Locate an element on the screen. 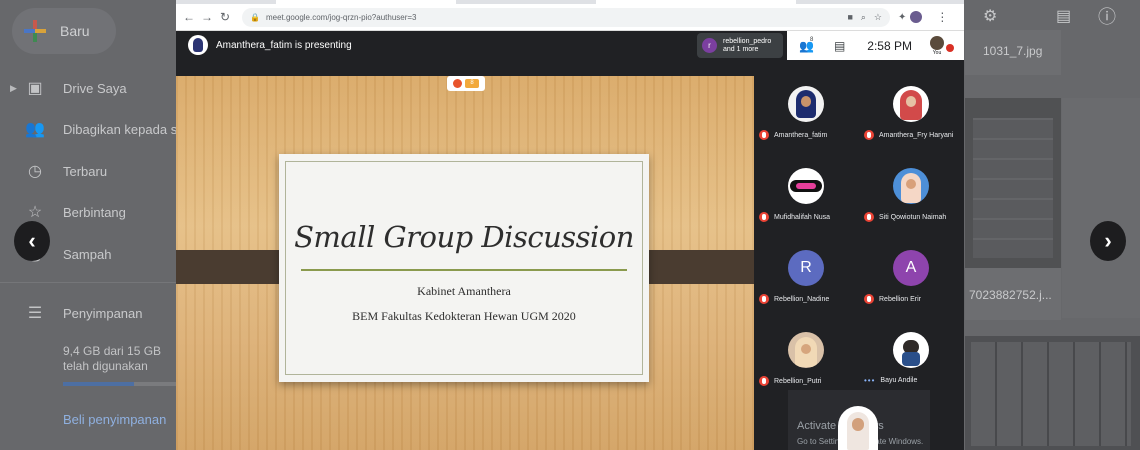 The height and width of the screenshot is (450, 1140). slide-subtitle-2: BEM Fakultas Kedokteran Hewan UGM 2020 is located at coordinates (464, 316).